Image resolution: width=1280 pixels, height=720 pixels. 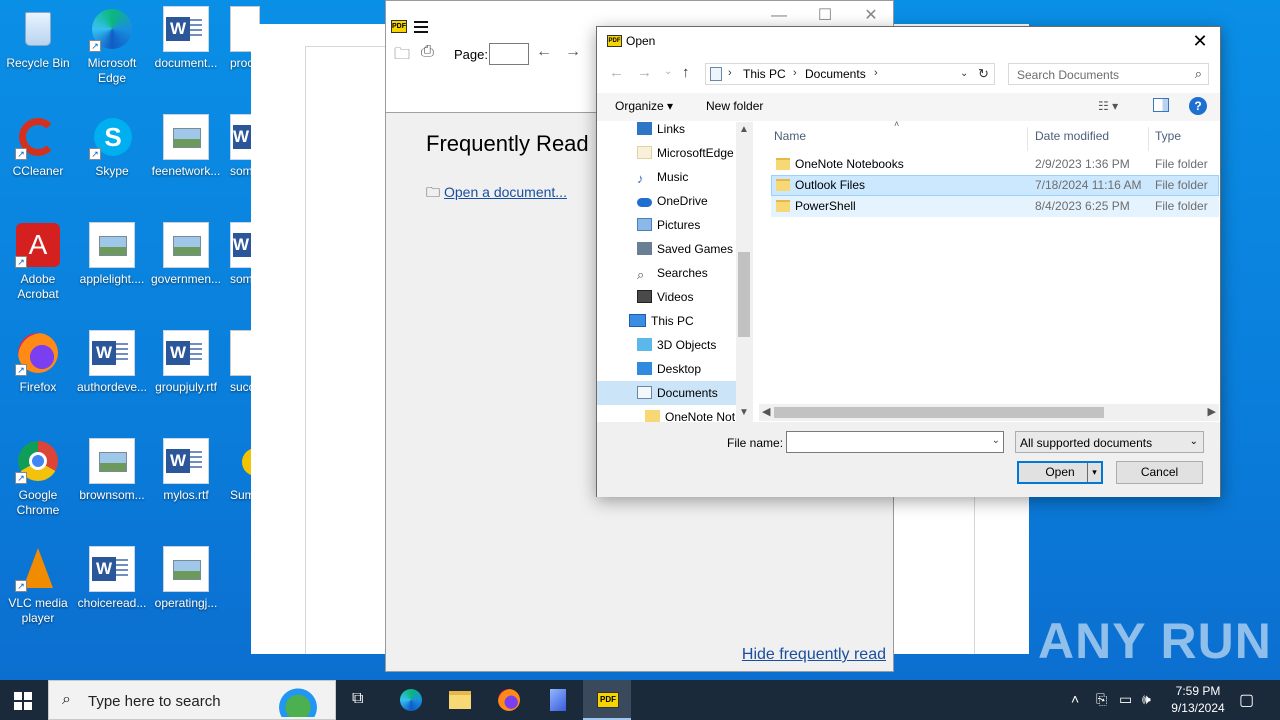 What do you see at coordinates (459, 700) in the screenshot?
I see `taskbar-file-explorer` at bounding box center [459, 700].